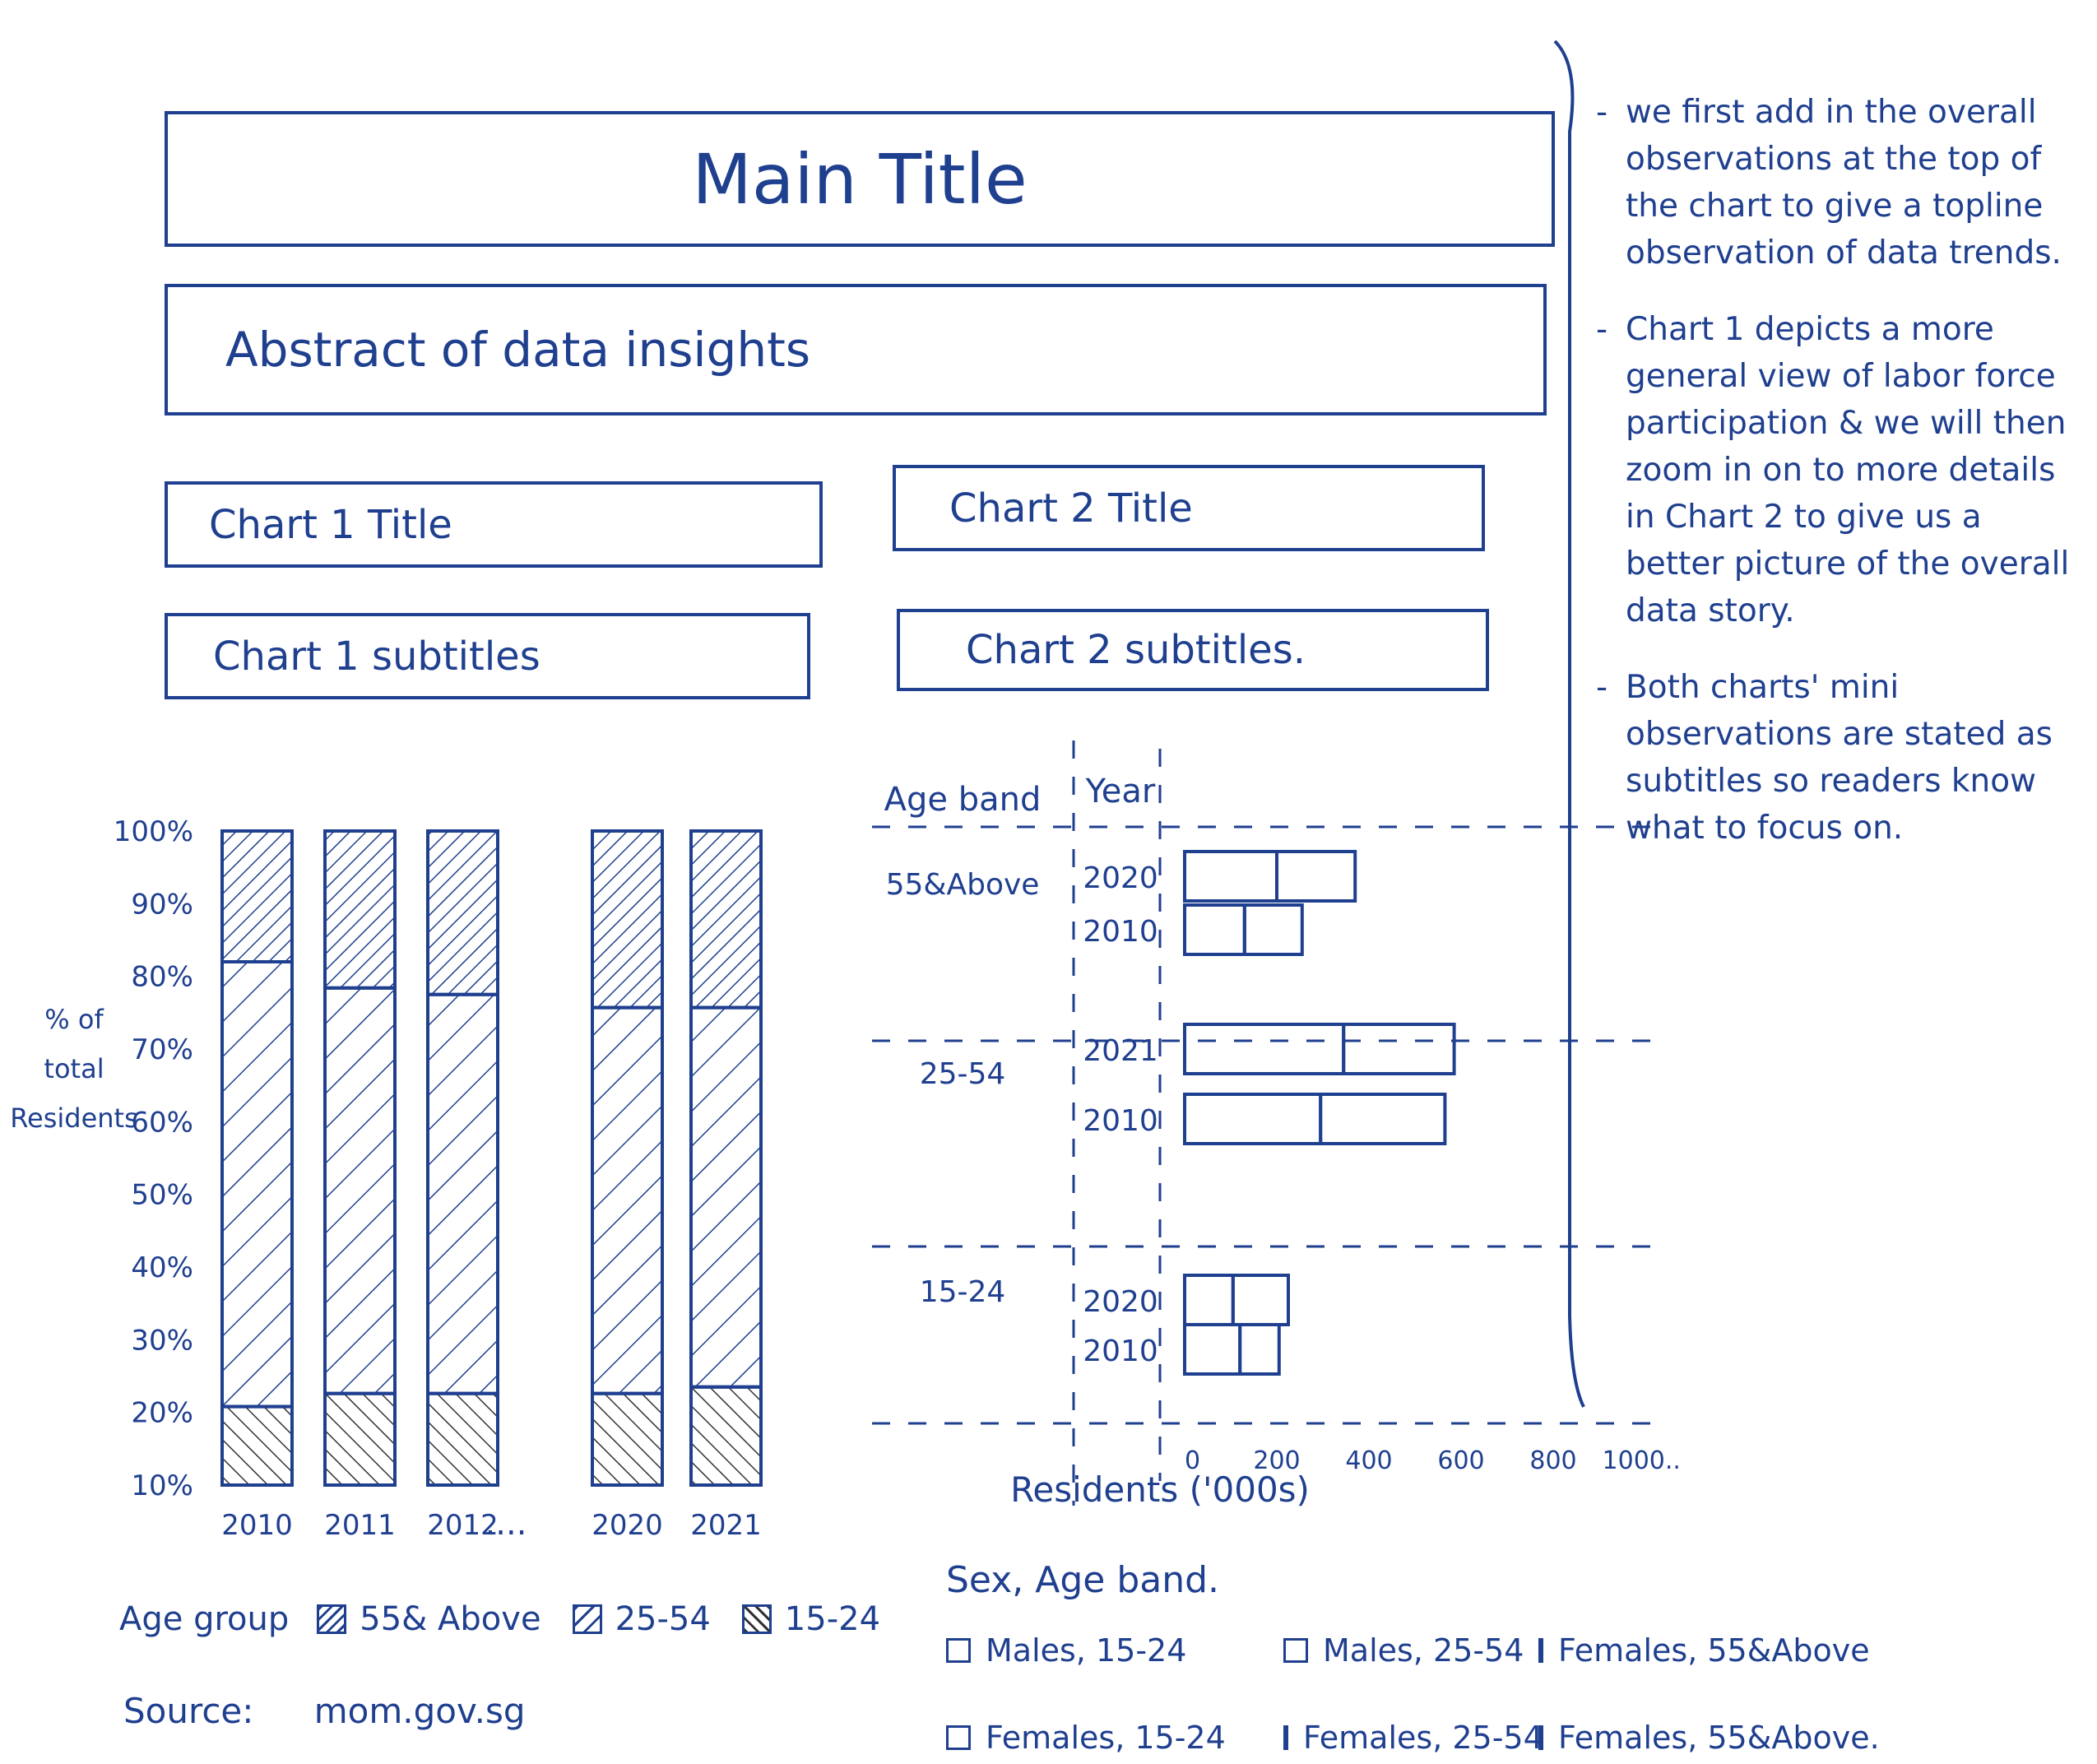  Describe the element at coordinates (1719, 1738) in the screenshot. I see `legend-label: Females, 55&Above.` at that location.